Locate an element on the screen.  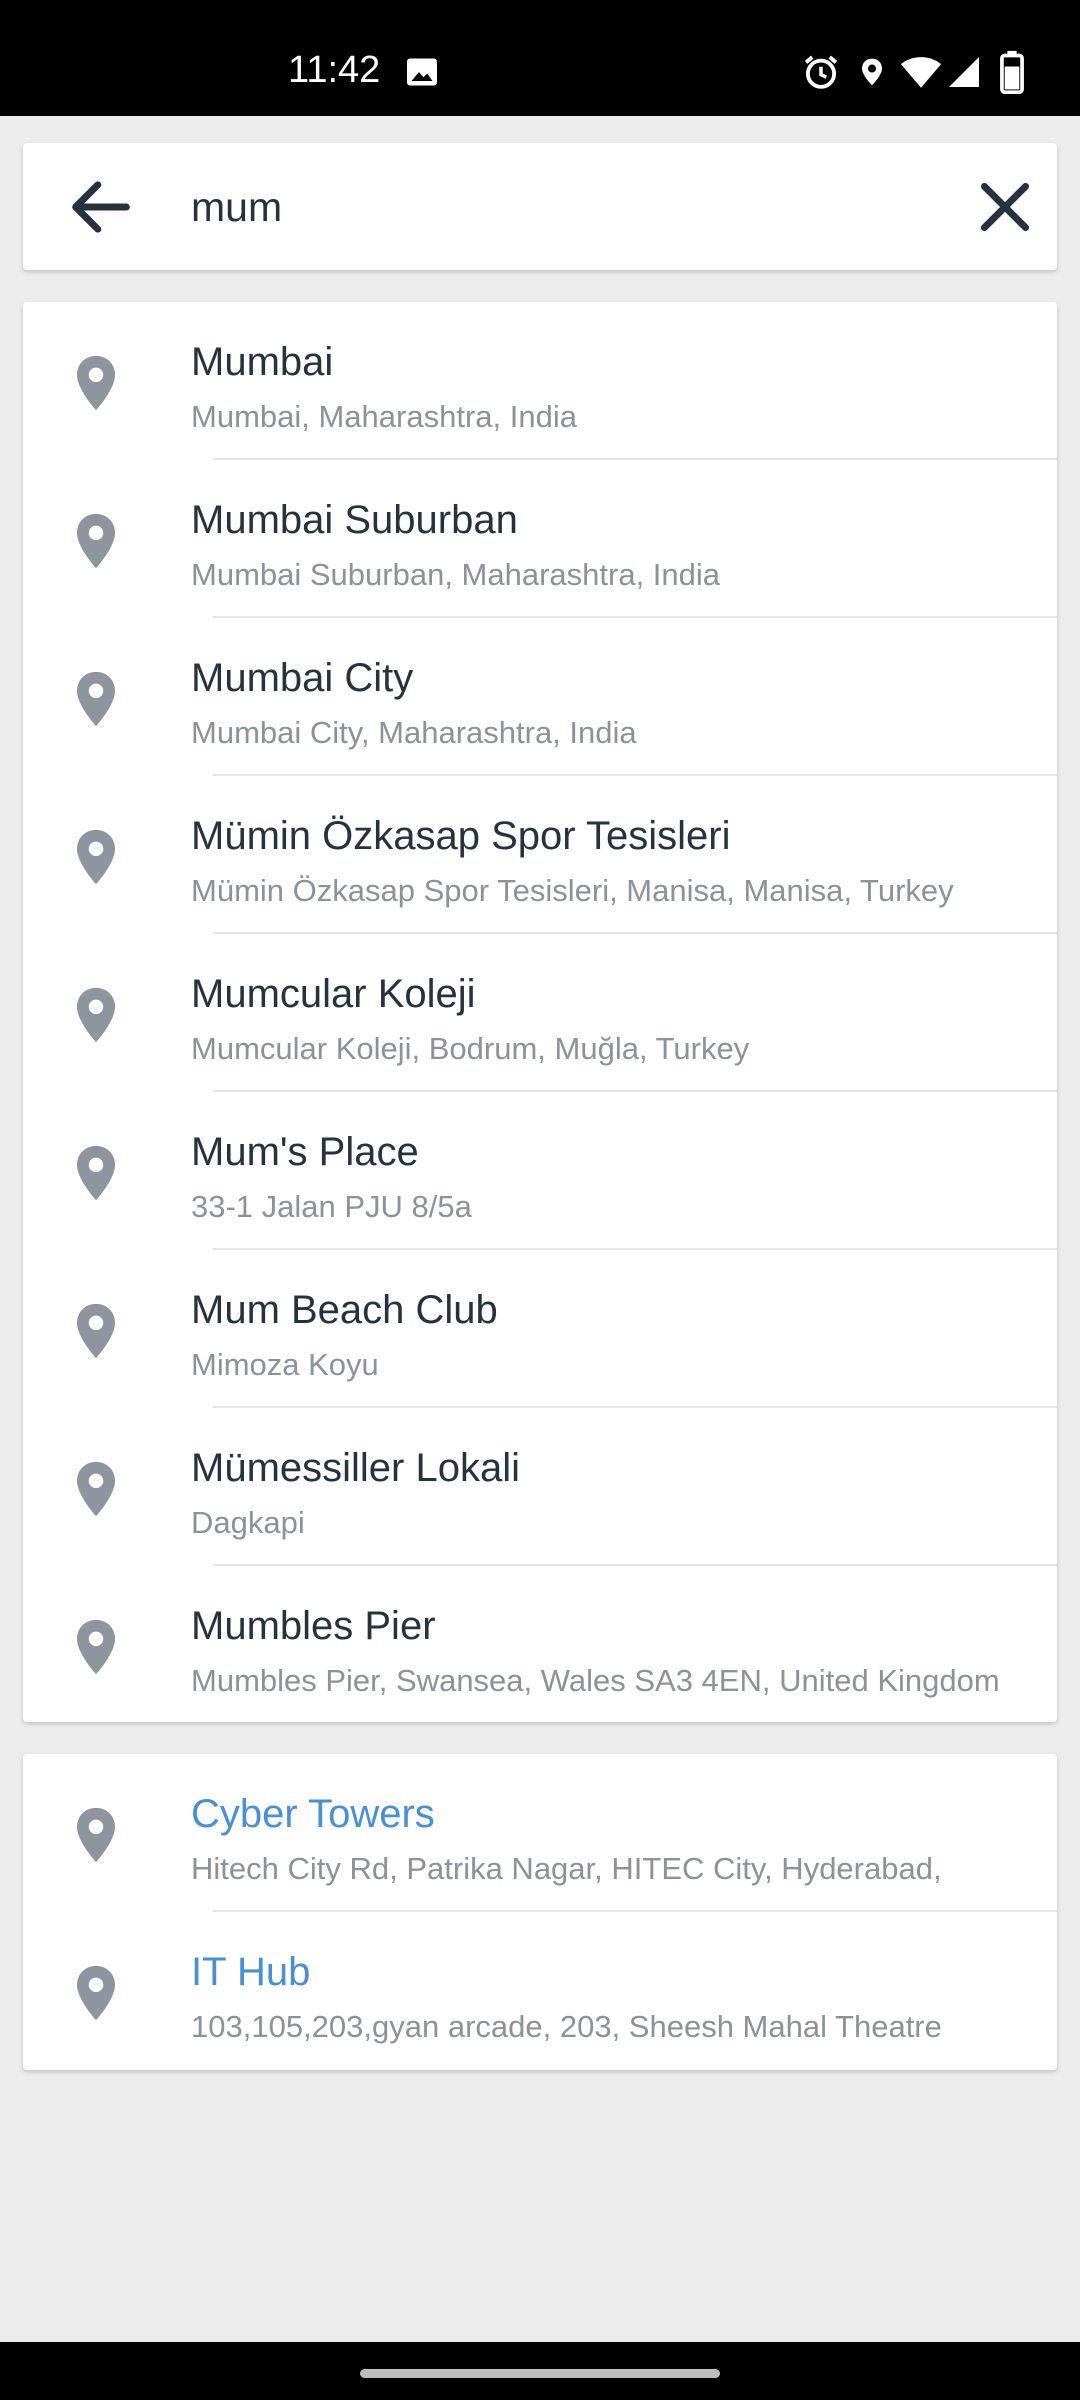
recent-title: Cyber Towers is located at coordinates (313, 1814).